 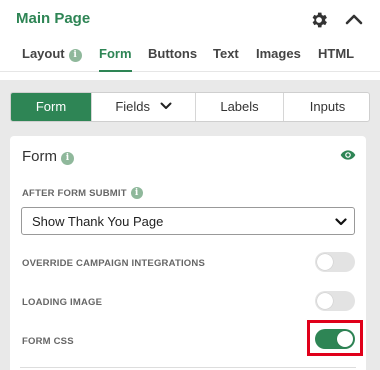 What do you see at coordinates (336, 53) in the screenshot?
I see `tab-label: HTML` at bounding box center [336, 53].